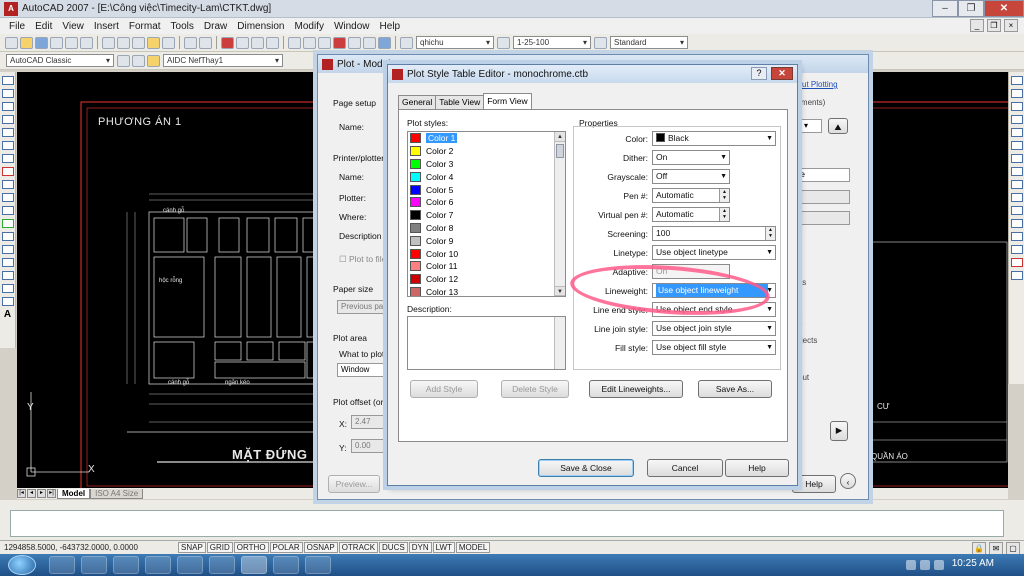 The image size is (1024, 576). I want to click on add-page-setup-icon: ⛰, so click(838, 126).